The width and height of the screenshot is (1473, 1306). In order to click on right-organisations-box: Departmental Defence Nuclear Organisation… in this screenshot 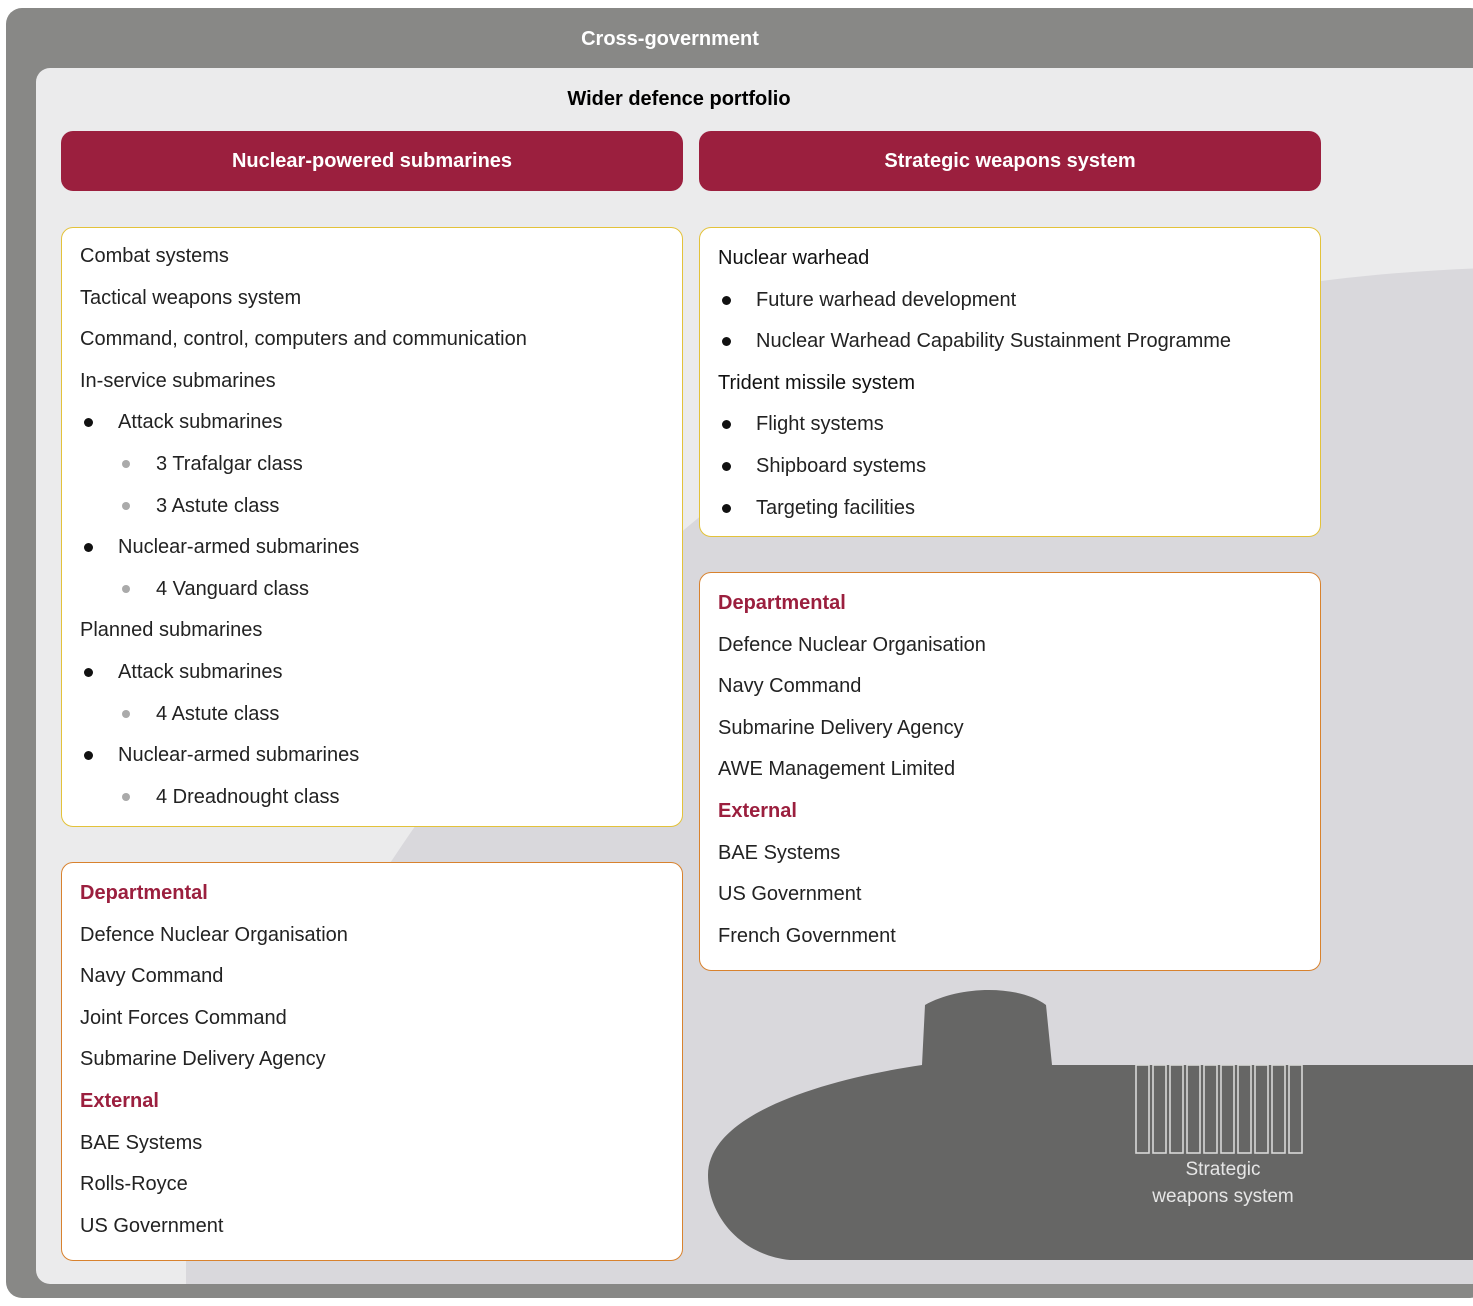, I will do `click(1010, 771)`.